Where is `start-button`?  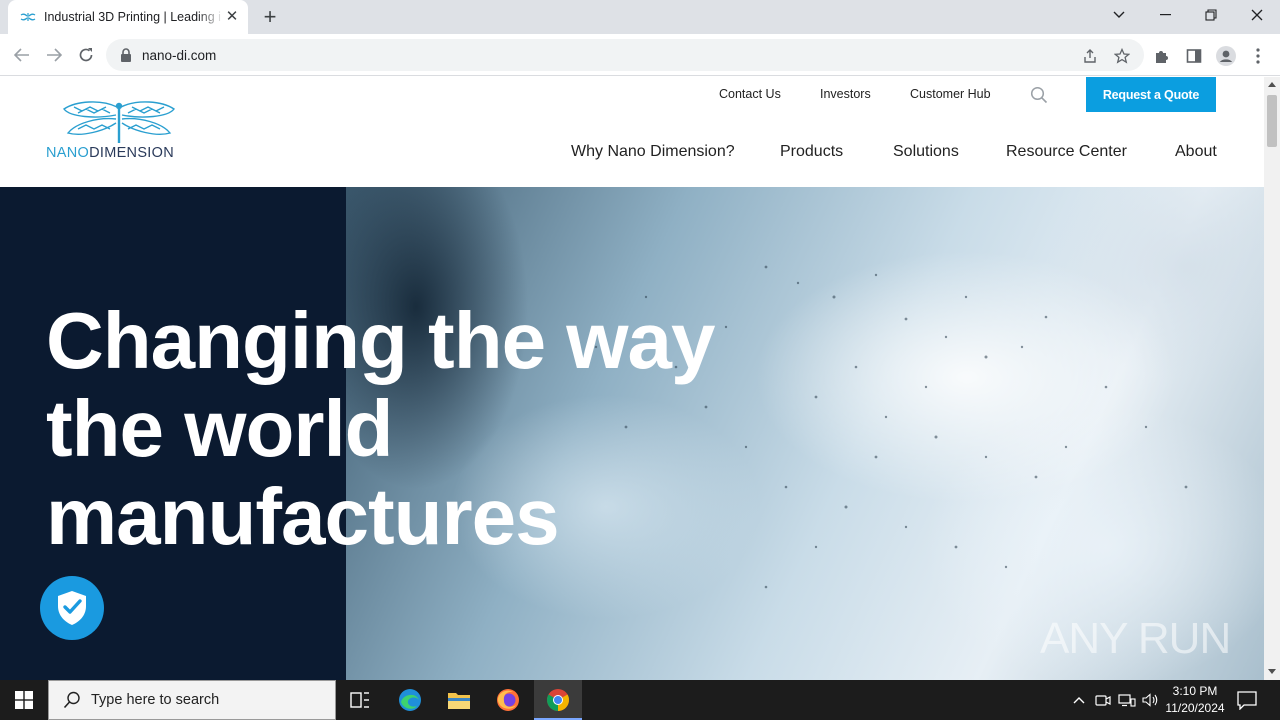
start-button is located at coordinates (24, 700).